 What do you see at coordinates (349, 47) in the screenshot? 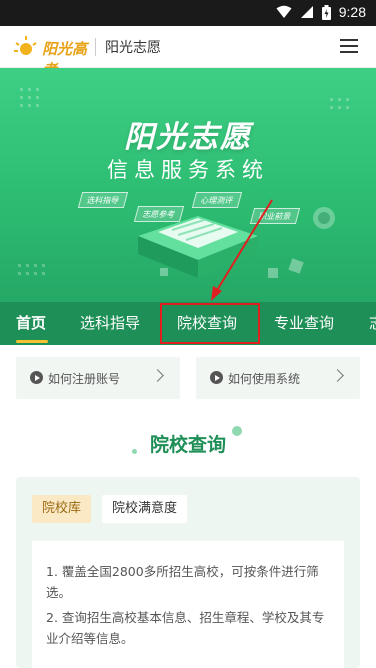
I see `hamburger-menu-icon` at bounding box center [349, 47].